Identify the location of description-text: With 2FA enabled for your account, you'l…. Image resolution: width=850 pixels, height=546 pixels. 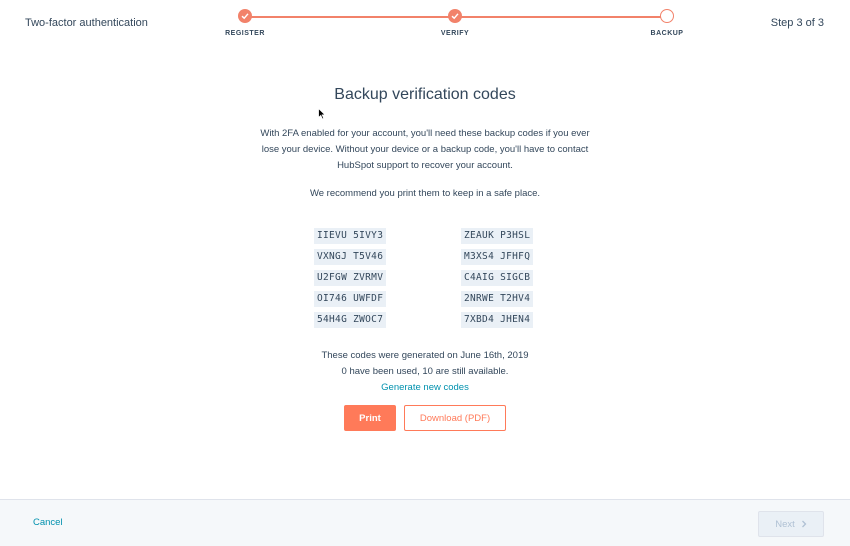
(425, 149).